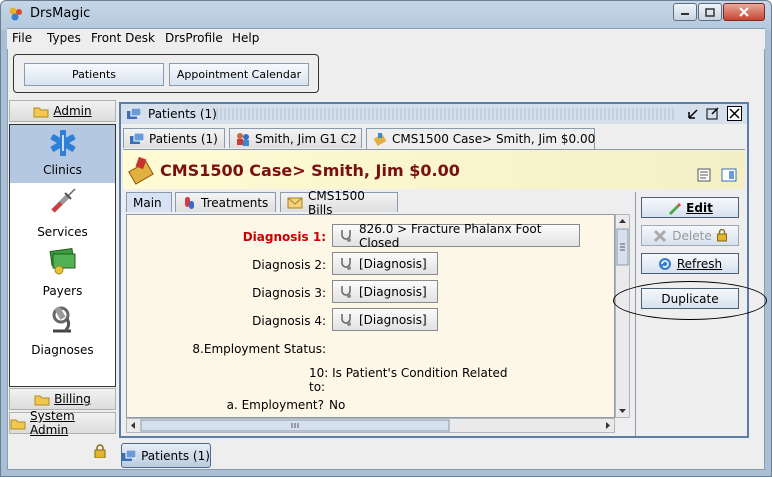 Image resolution: width=772 pixels, height=477 pixels. I want to click on vertical-scrollbar, so click(622, 316).